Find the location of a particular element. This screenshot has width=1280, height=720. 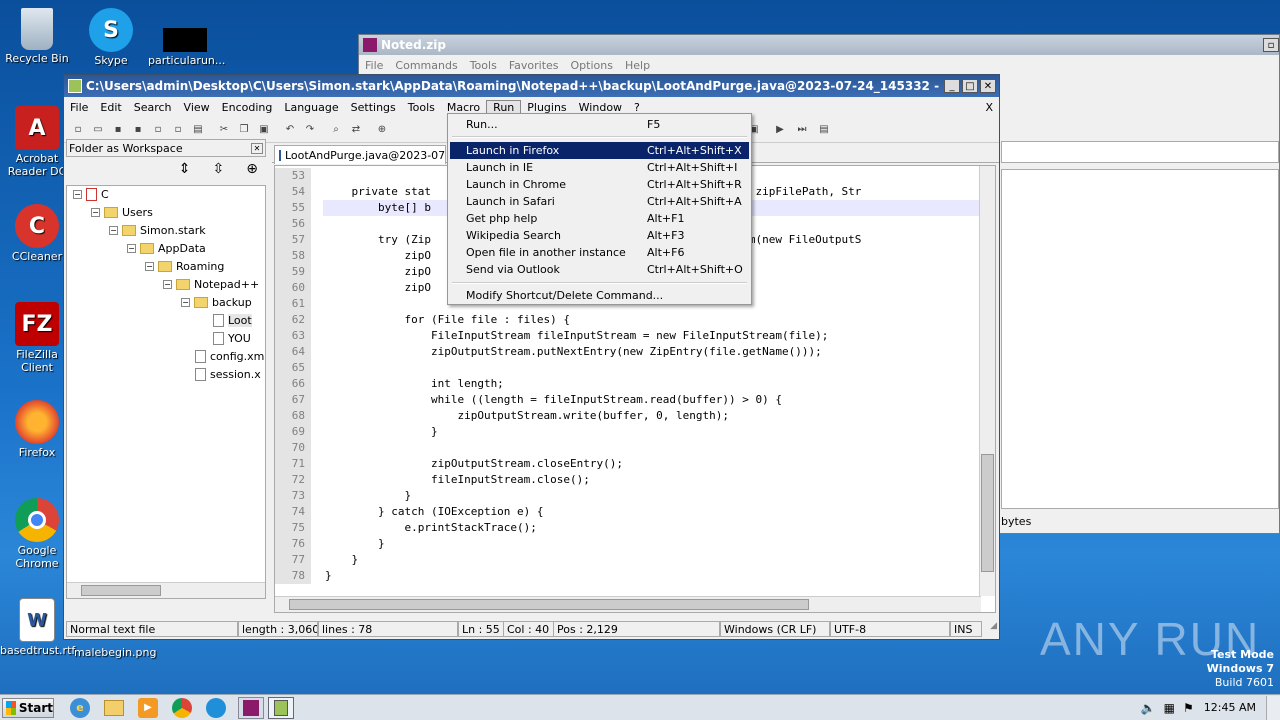

collapse-all-icon: ⇳ is located at coordinates (219, 169).